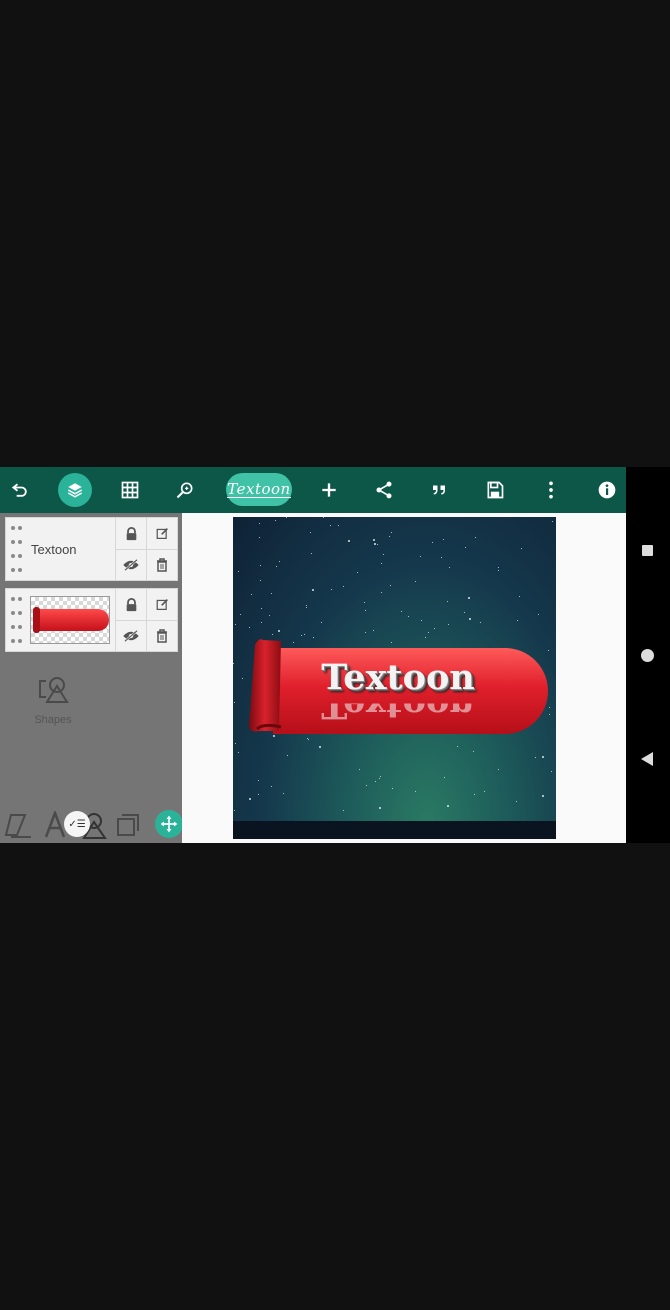  I want to click on shapes-tool: Shapes, so click(53, 700).